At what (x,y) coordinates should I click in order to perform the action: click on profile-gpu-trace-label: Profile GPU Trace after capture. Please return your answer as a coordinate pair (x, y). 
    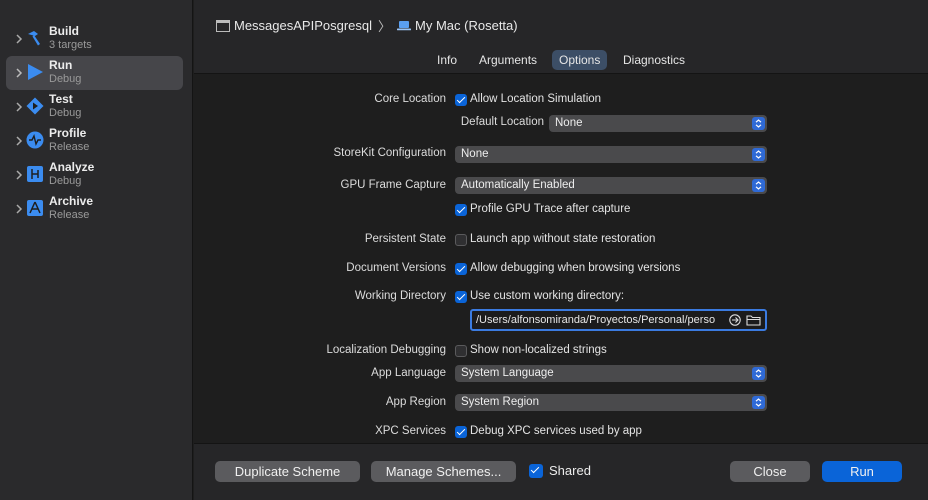
    Looking at the image, I should click on (550, 209).